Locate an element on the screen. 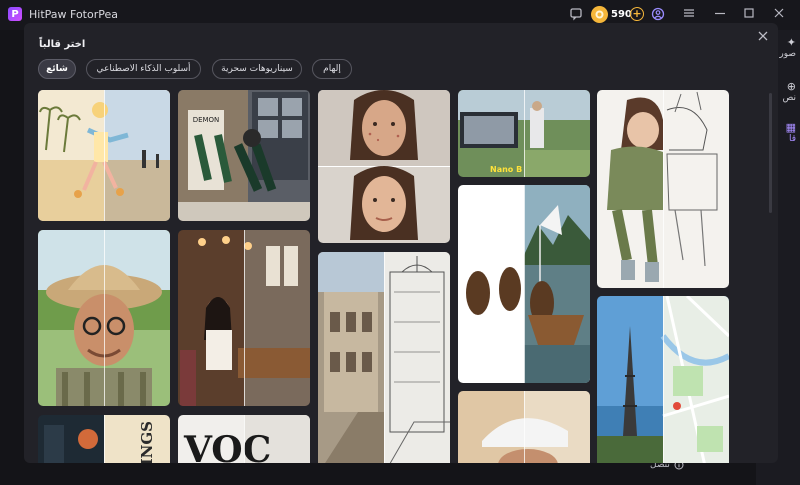 The image size is (800, 485). template-card-poster-voc: VOC is located at coordinates (244, 439).